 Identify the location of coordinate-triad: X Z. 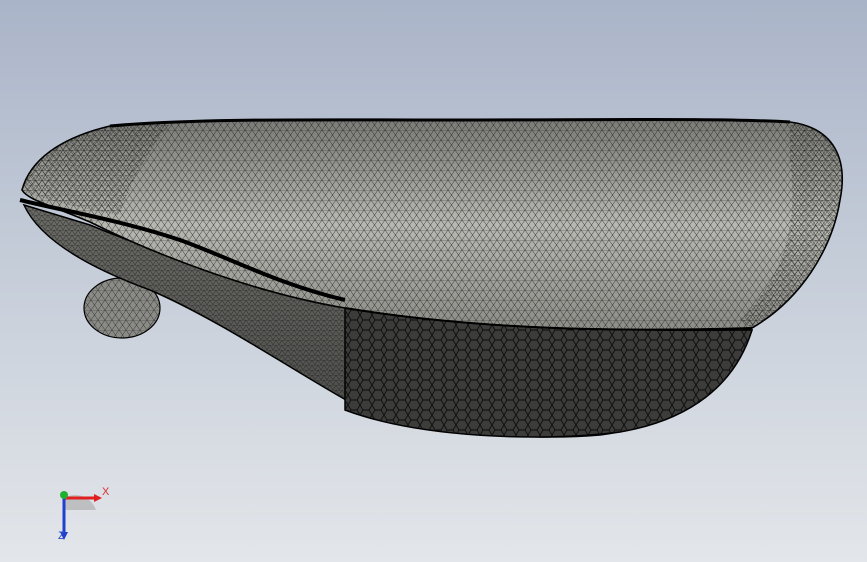
(84, 515).